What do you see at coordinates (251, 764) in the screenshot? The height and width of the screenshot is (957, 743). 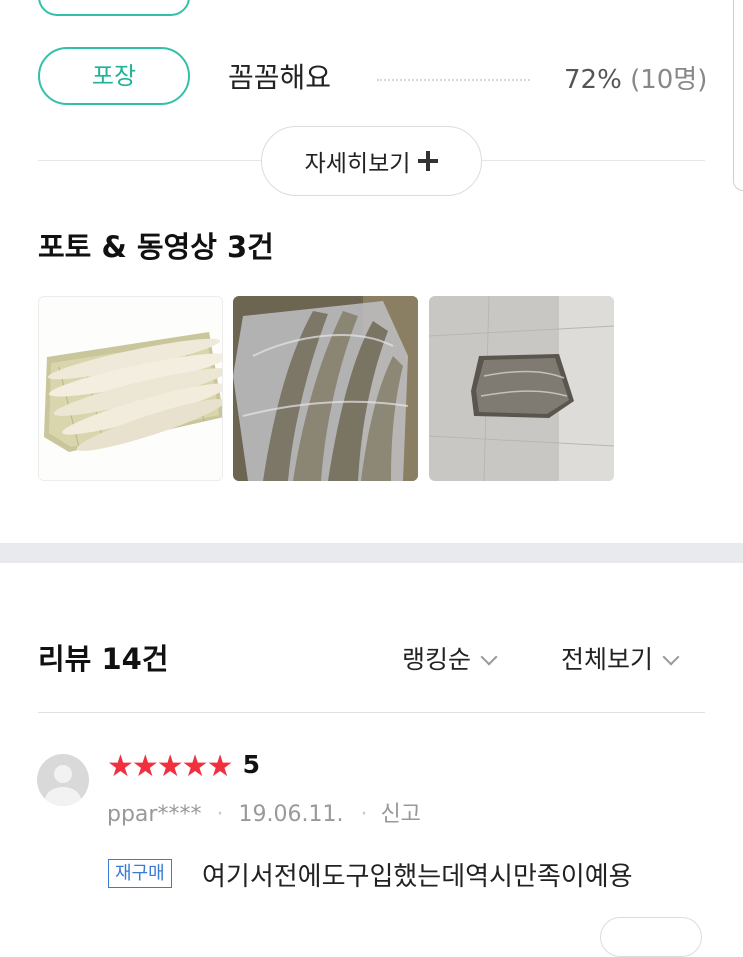 I see `review-score: 5` at bounding box center [251, 764].